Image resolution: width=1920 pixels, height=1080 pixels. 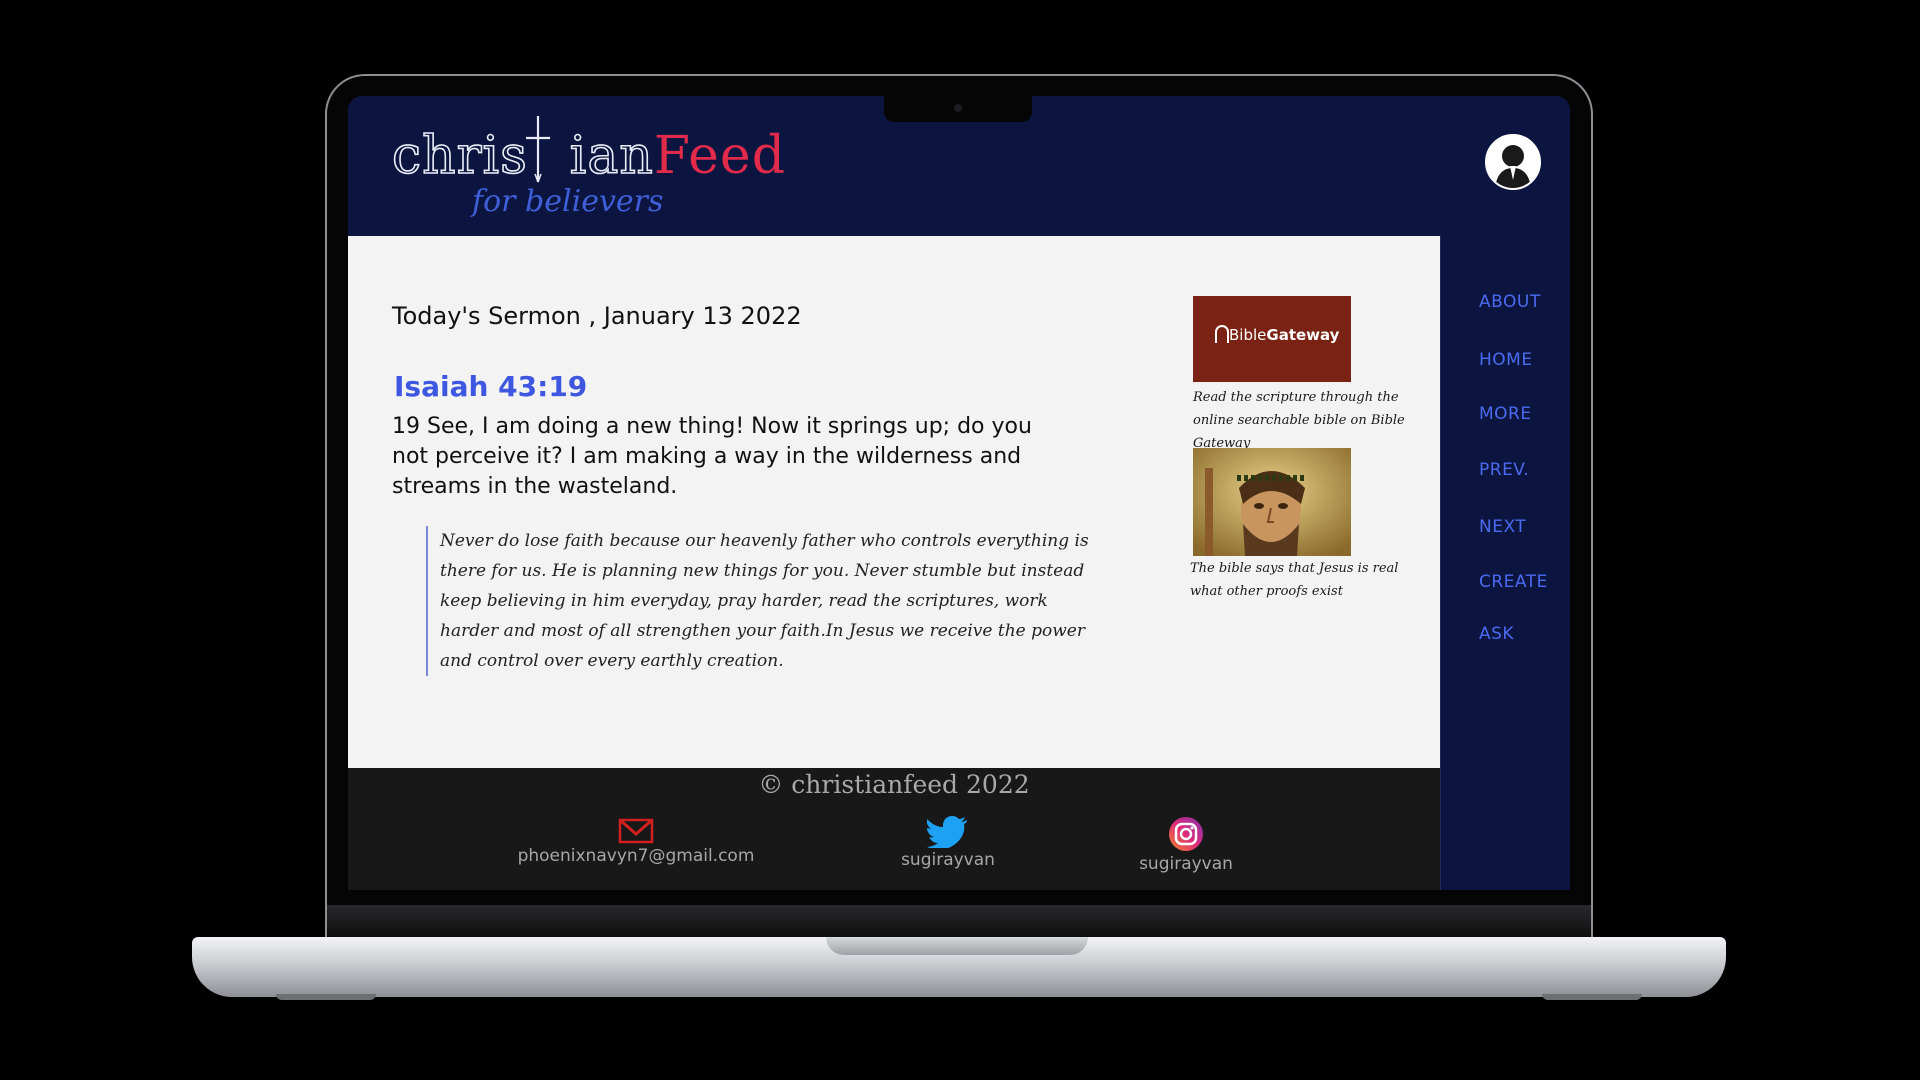 I want to click on cross-icon, so click(x=538, y=149).